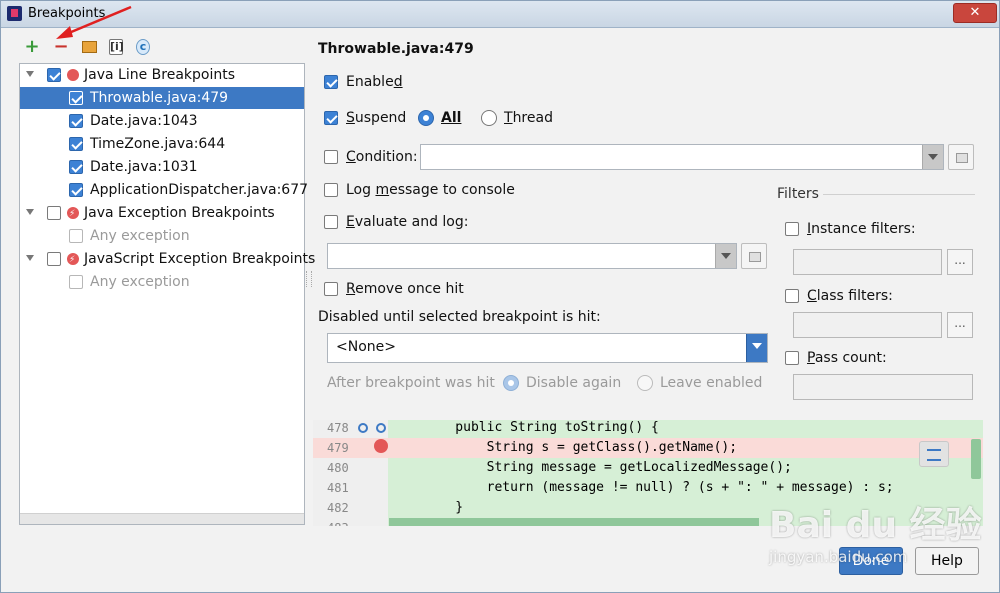  I want to click on line-number: 480, so click(338, 468).